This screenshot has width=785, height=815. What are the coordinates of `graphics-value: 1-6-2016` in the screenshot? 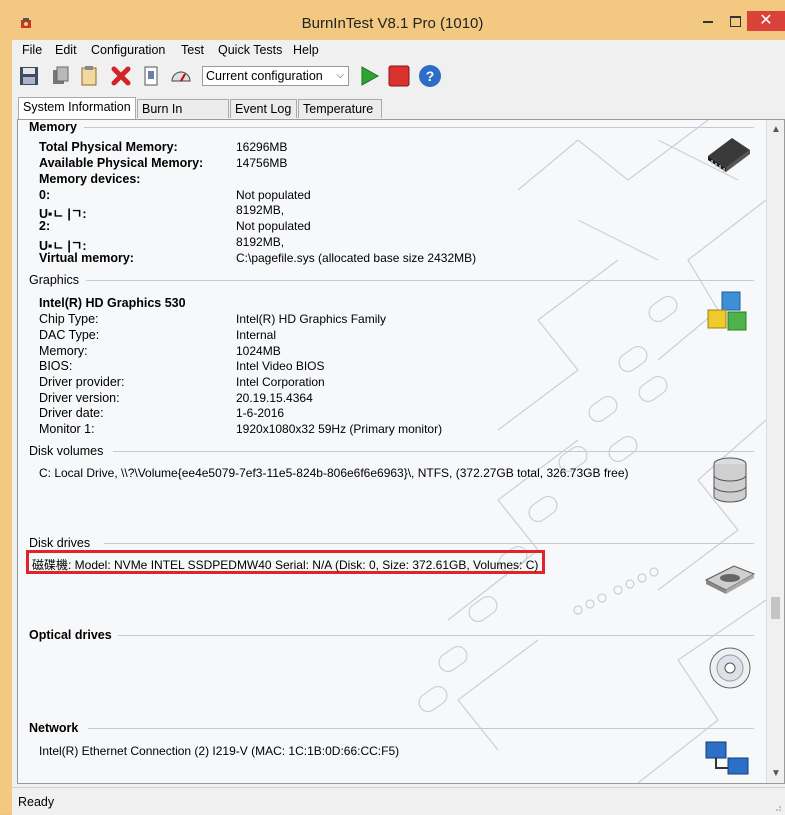 It's located at (260, 413).